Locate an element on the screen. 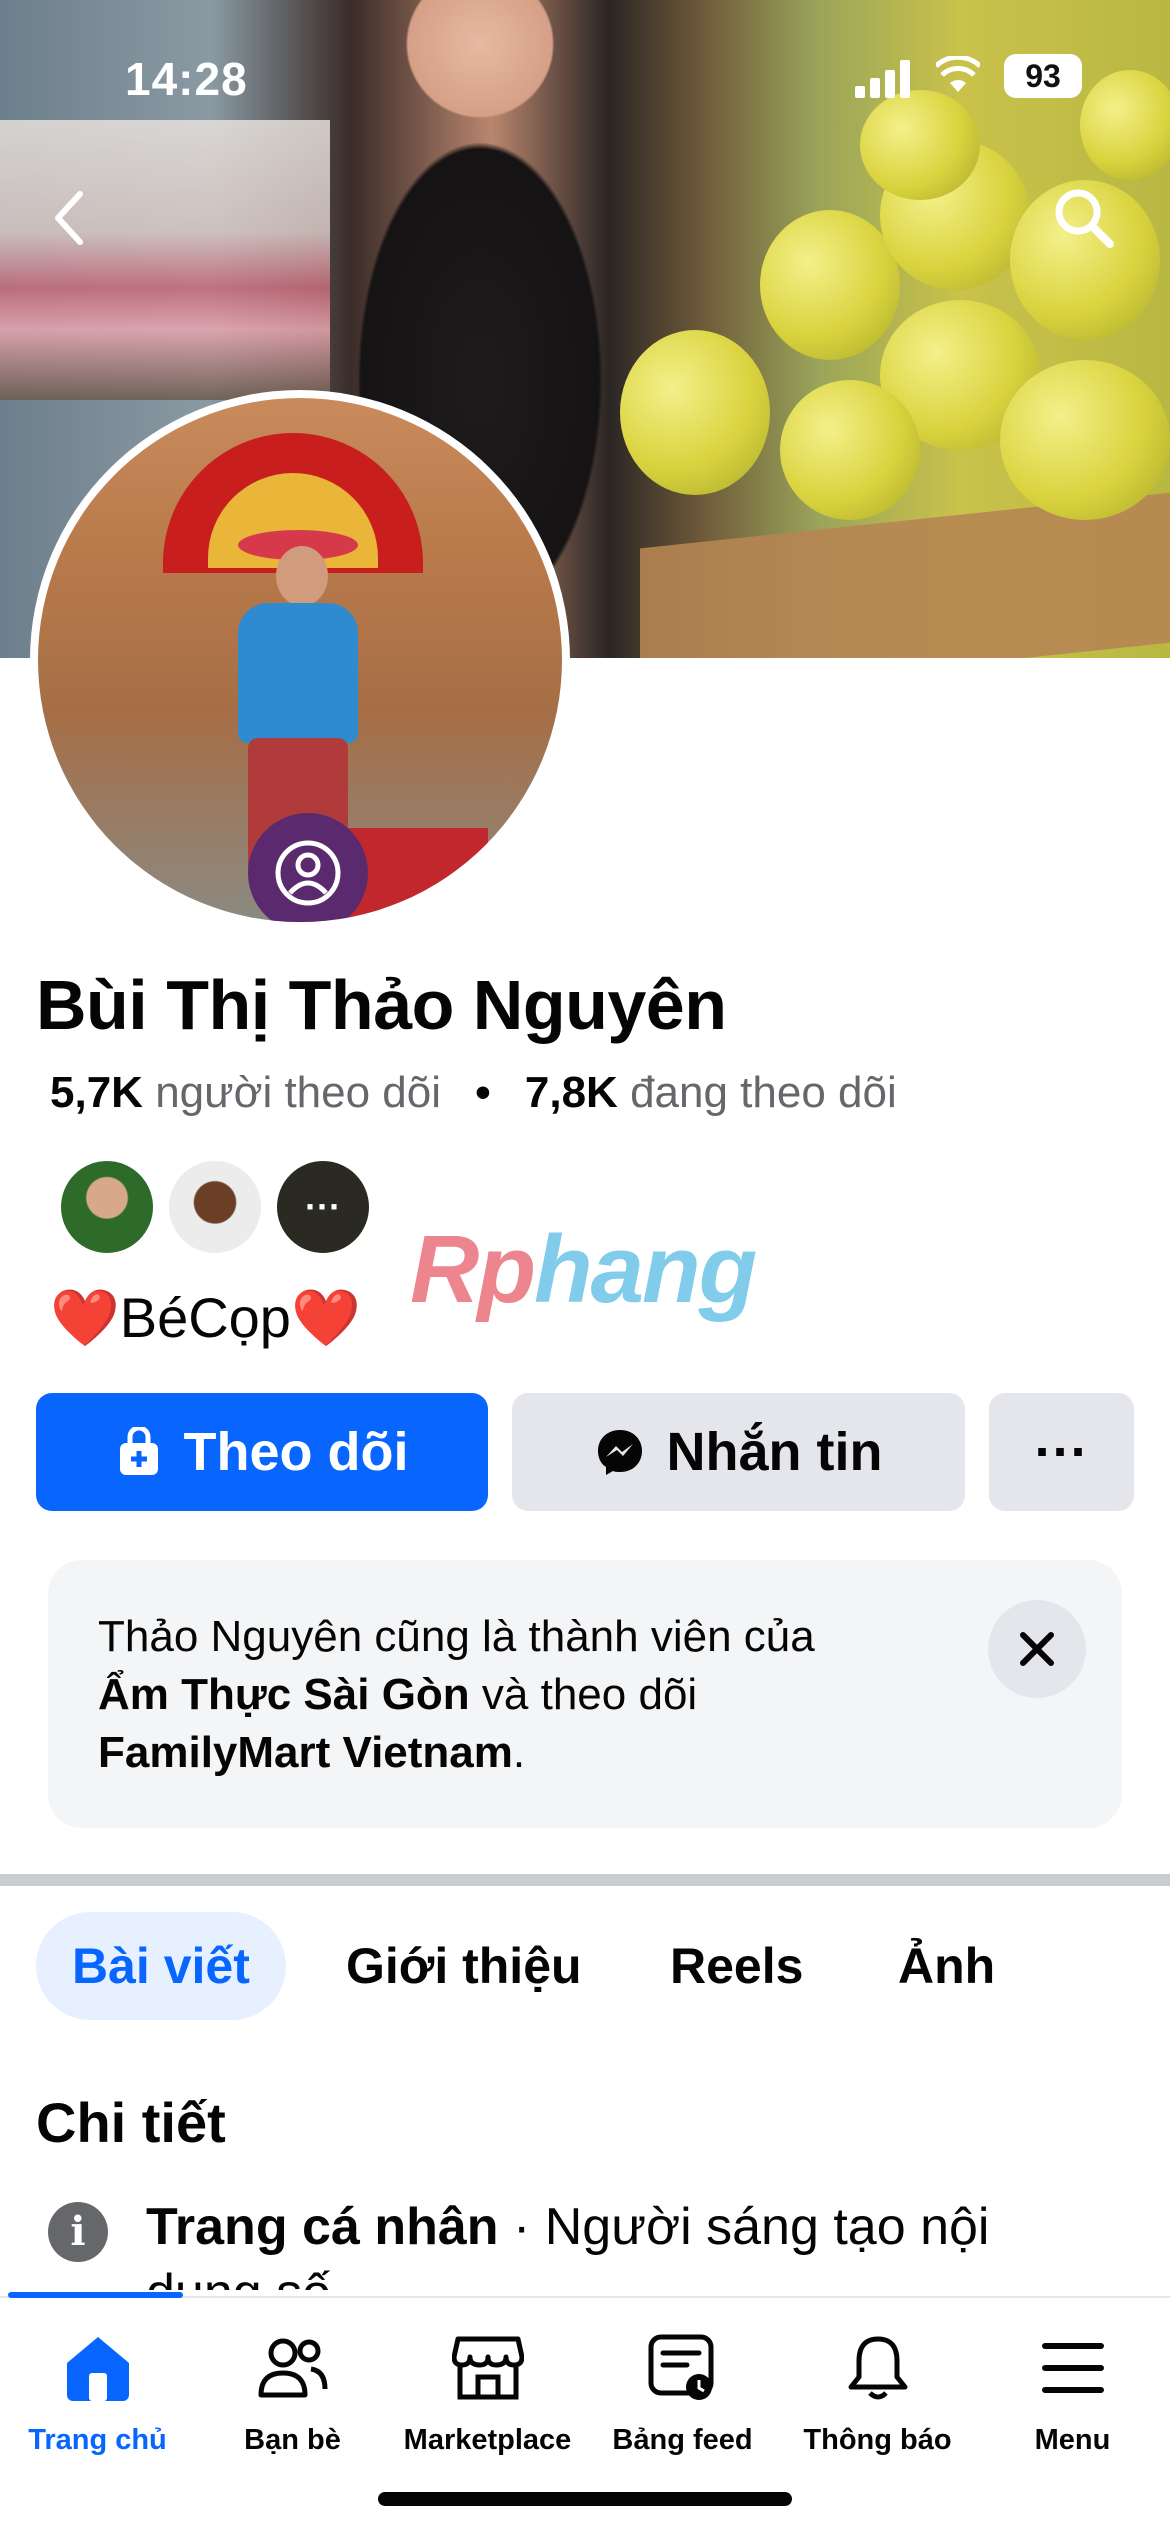 This screenshot has width=1170, height=2532. follow-stats: 5,7K người theo dõi • 7,8K đang theo dõi is located at coordinates (473, 1093).